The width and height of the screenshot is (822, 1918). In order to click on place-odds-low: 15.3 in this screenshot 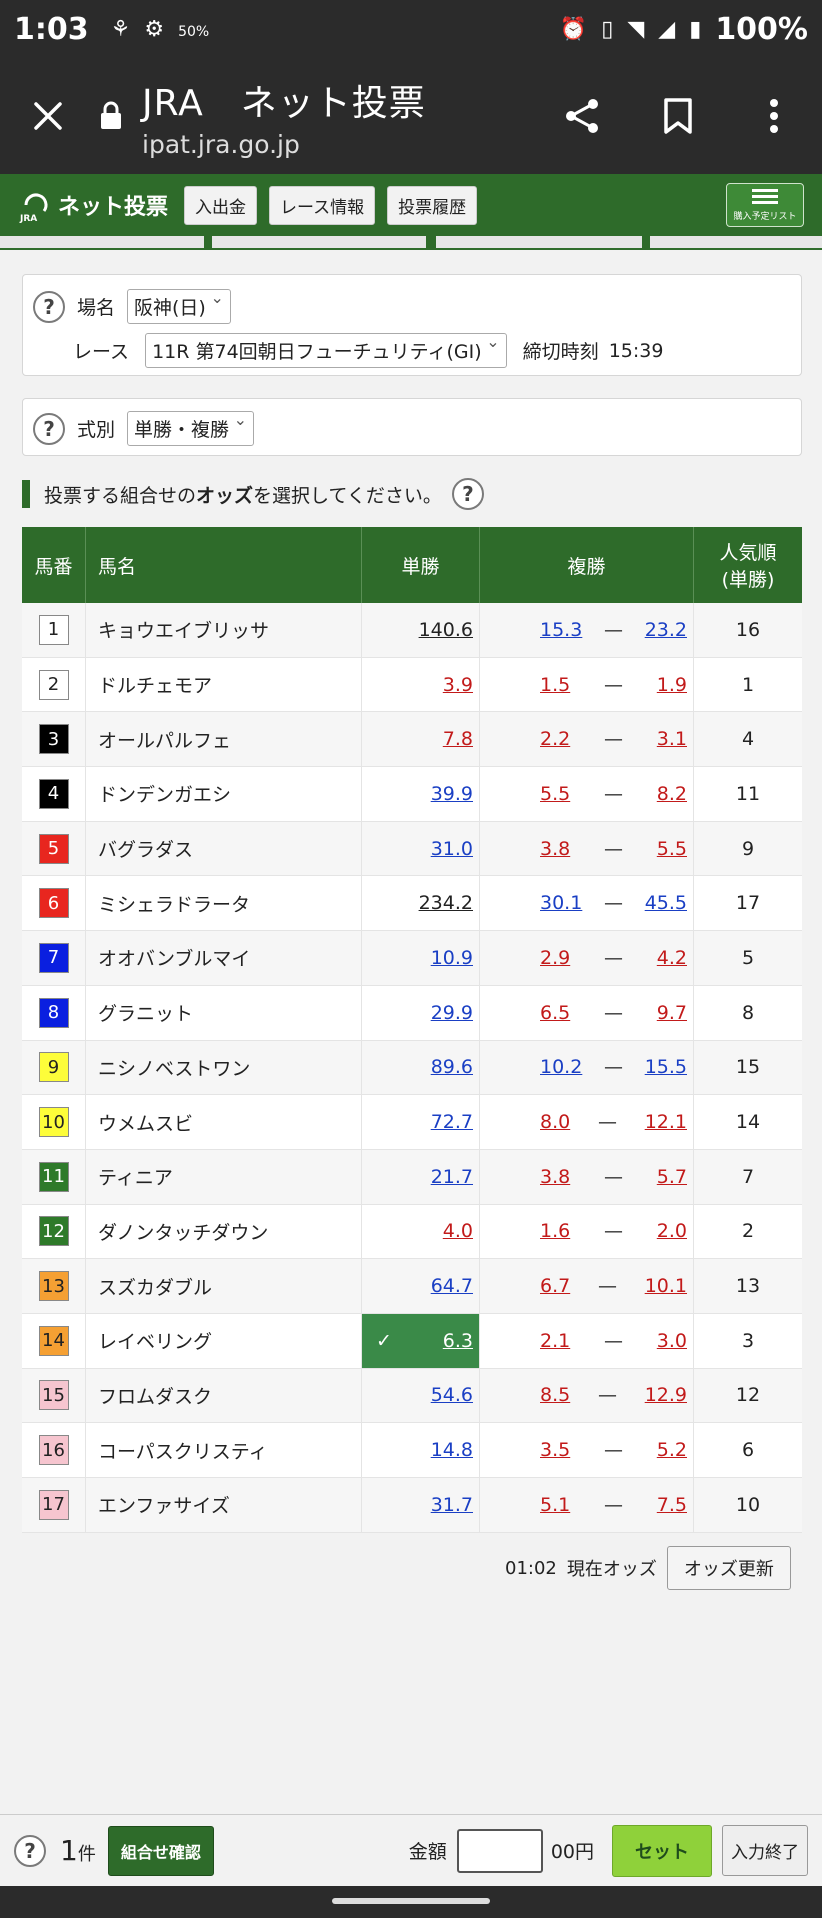, I will do `click(561, 629)`.